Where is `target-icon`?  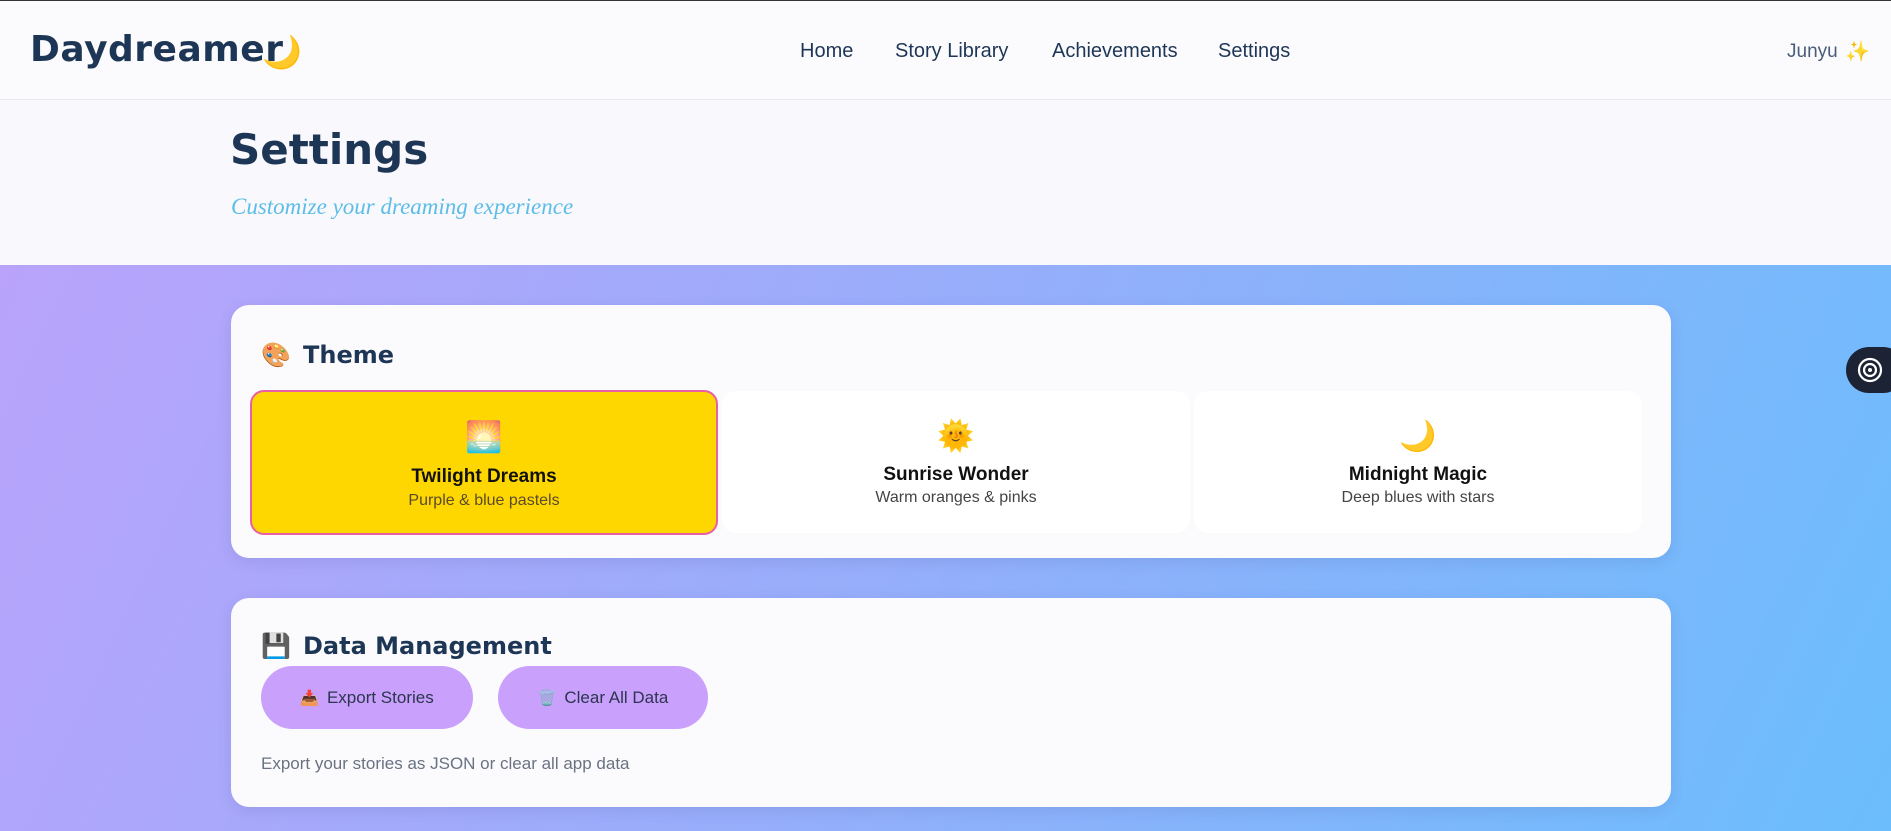
target-icon is located at coordinates (1870, 370).